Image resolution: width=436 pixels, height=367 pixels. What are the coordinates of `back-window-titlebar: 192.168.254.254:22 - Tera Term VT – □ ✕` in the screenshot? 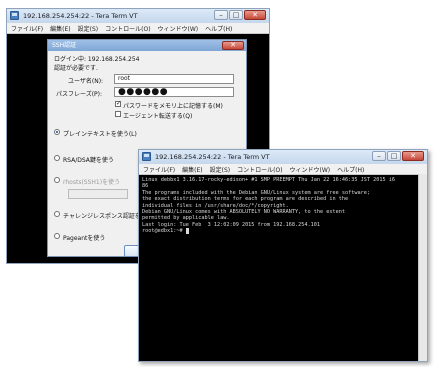 It's located at (138, 16).